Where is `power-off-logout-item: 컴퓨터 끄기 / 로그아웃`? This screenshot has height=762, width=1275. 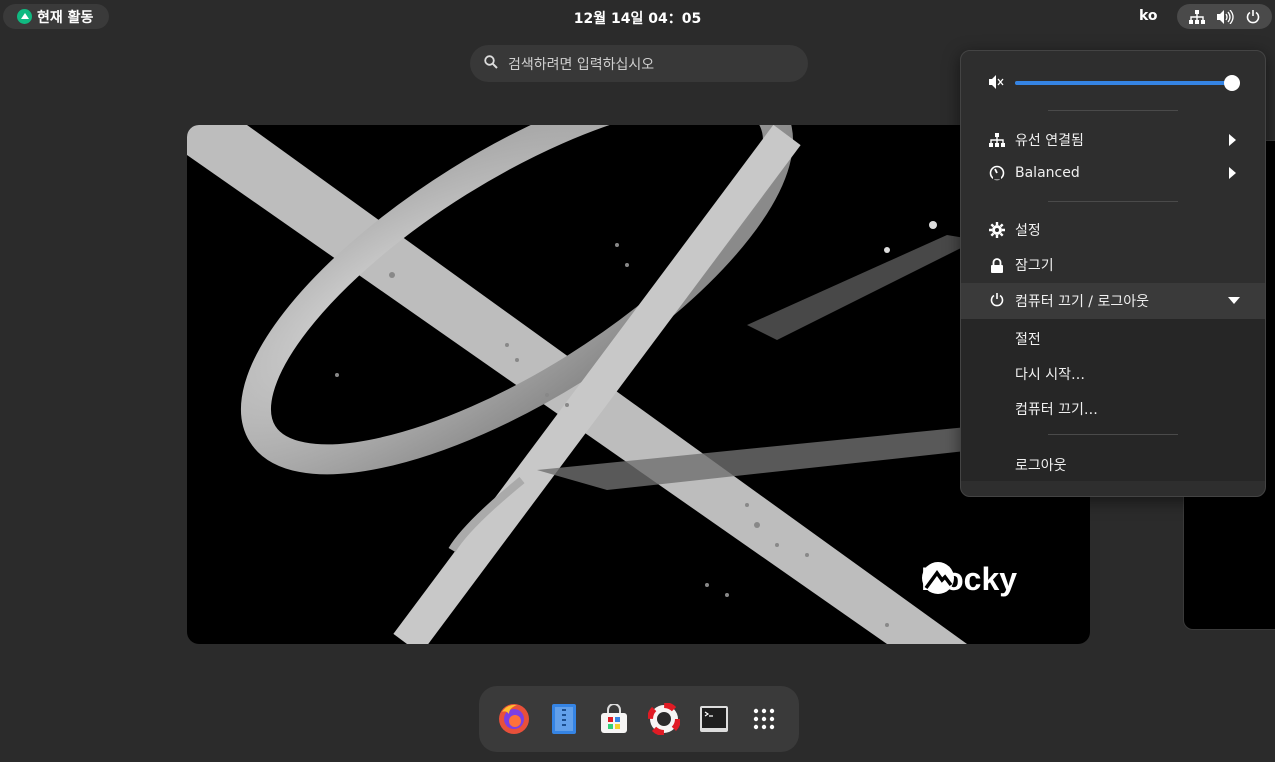
power-off-logout-item: 컴퓨터 끄기 / 로그아웃 is located at coordinates (1113, 301).